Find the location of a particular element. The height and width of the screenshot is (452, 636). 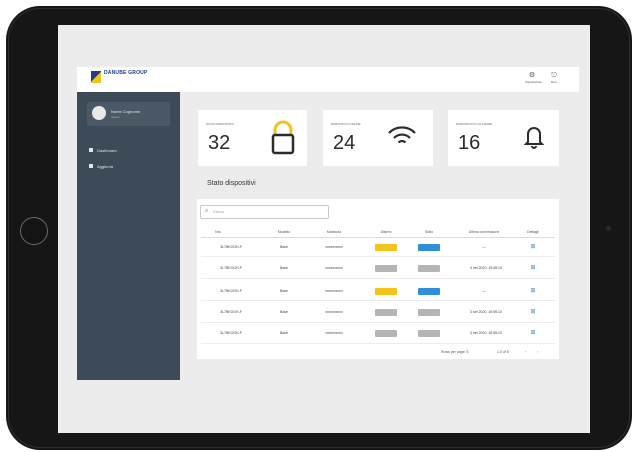

card-title: DISPOSITIVI IN ALLARME is located at coordinates (474, 124).